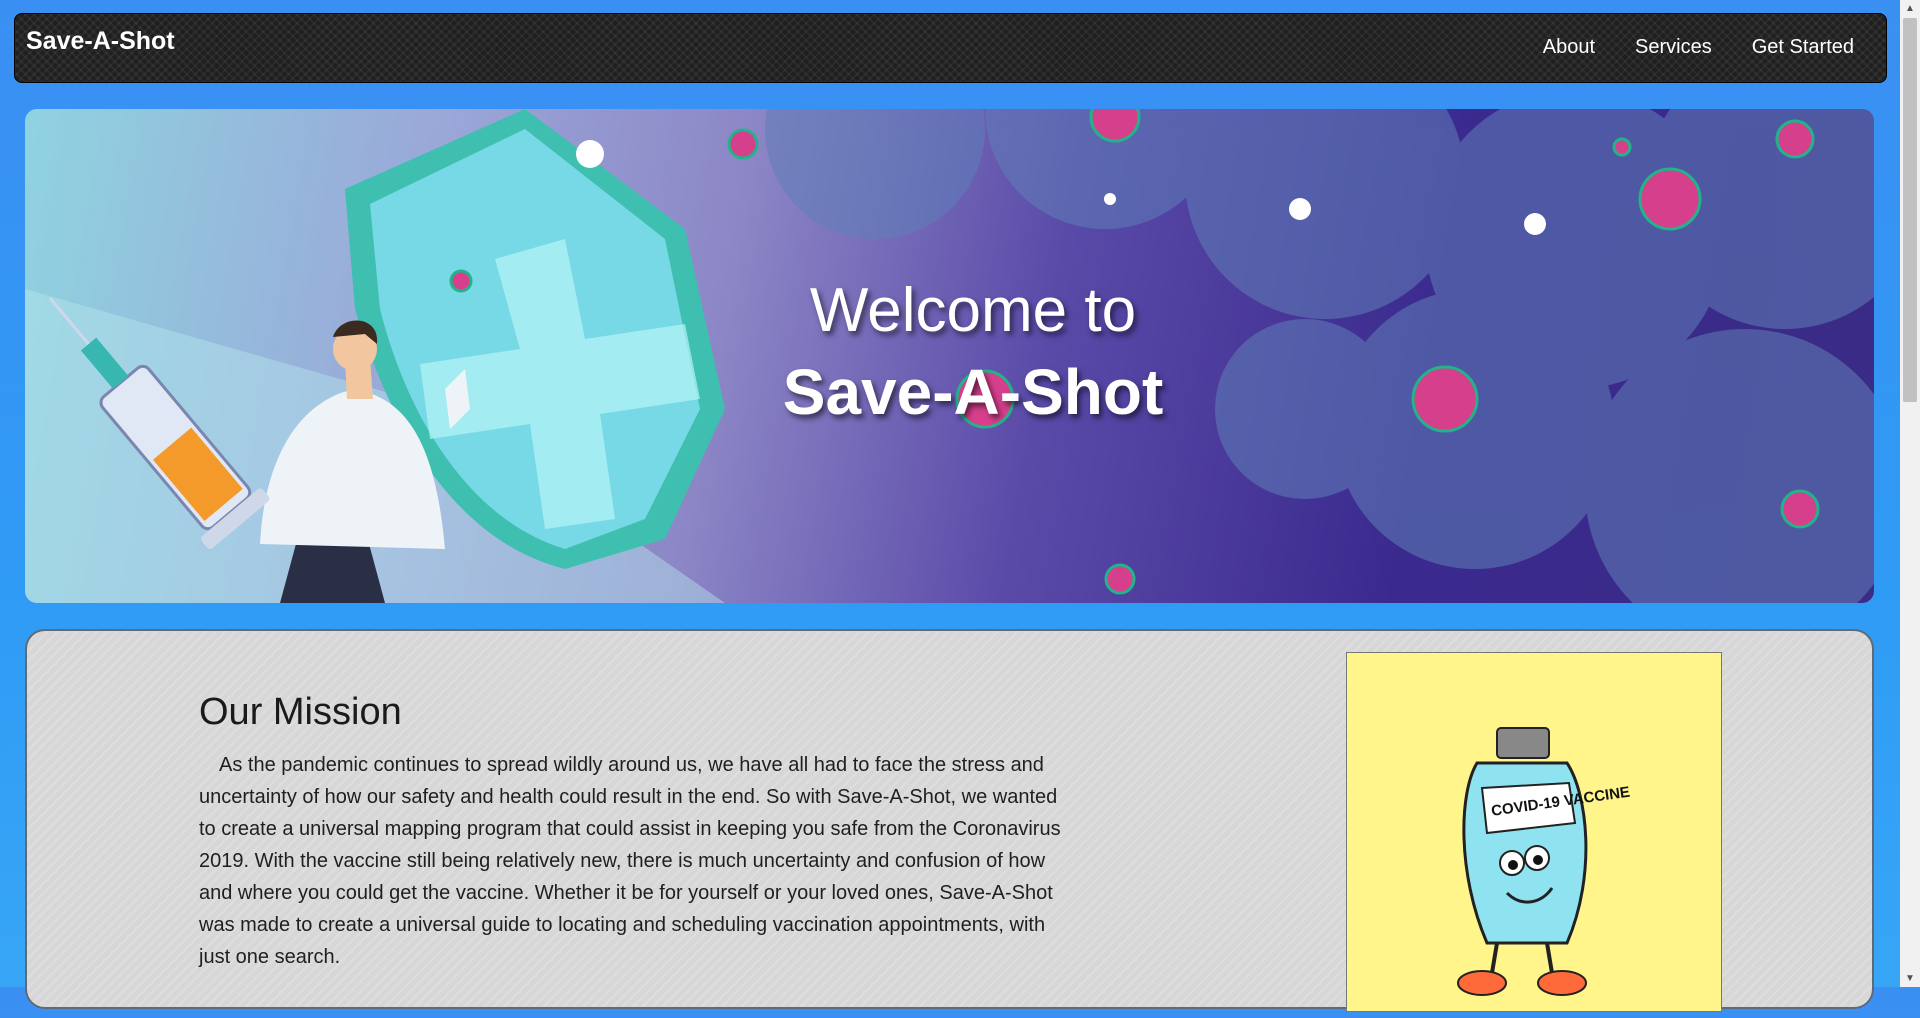 The height and width of the screenshot is (1018, 1920). Describe the element at coordinates (1544, 861) in the screenshot. I see `vaccine-mascot-icon: COVID-19 VACCINE` at that location.